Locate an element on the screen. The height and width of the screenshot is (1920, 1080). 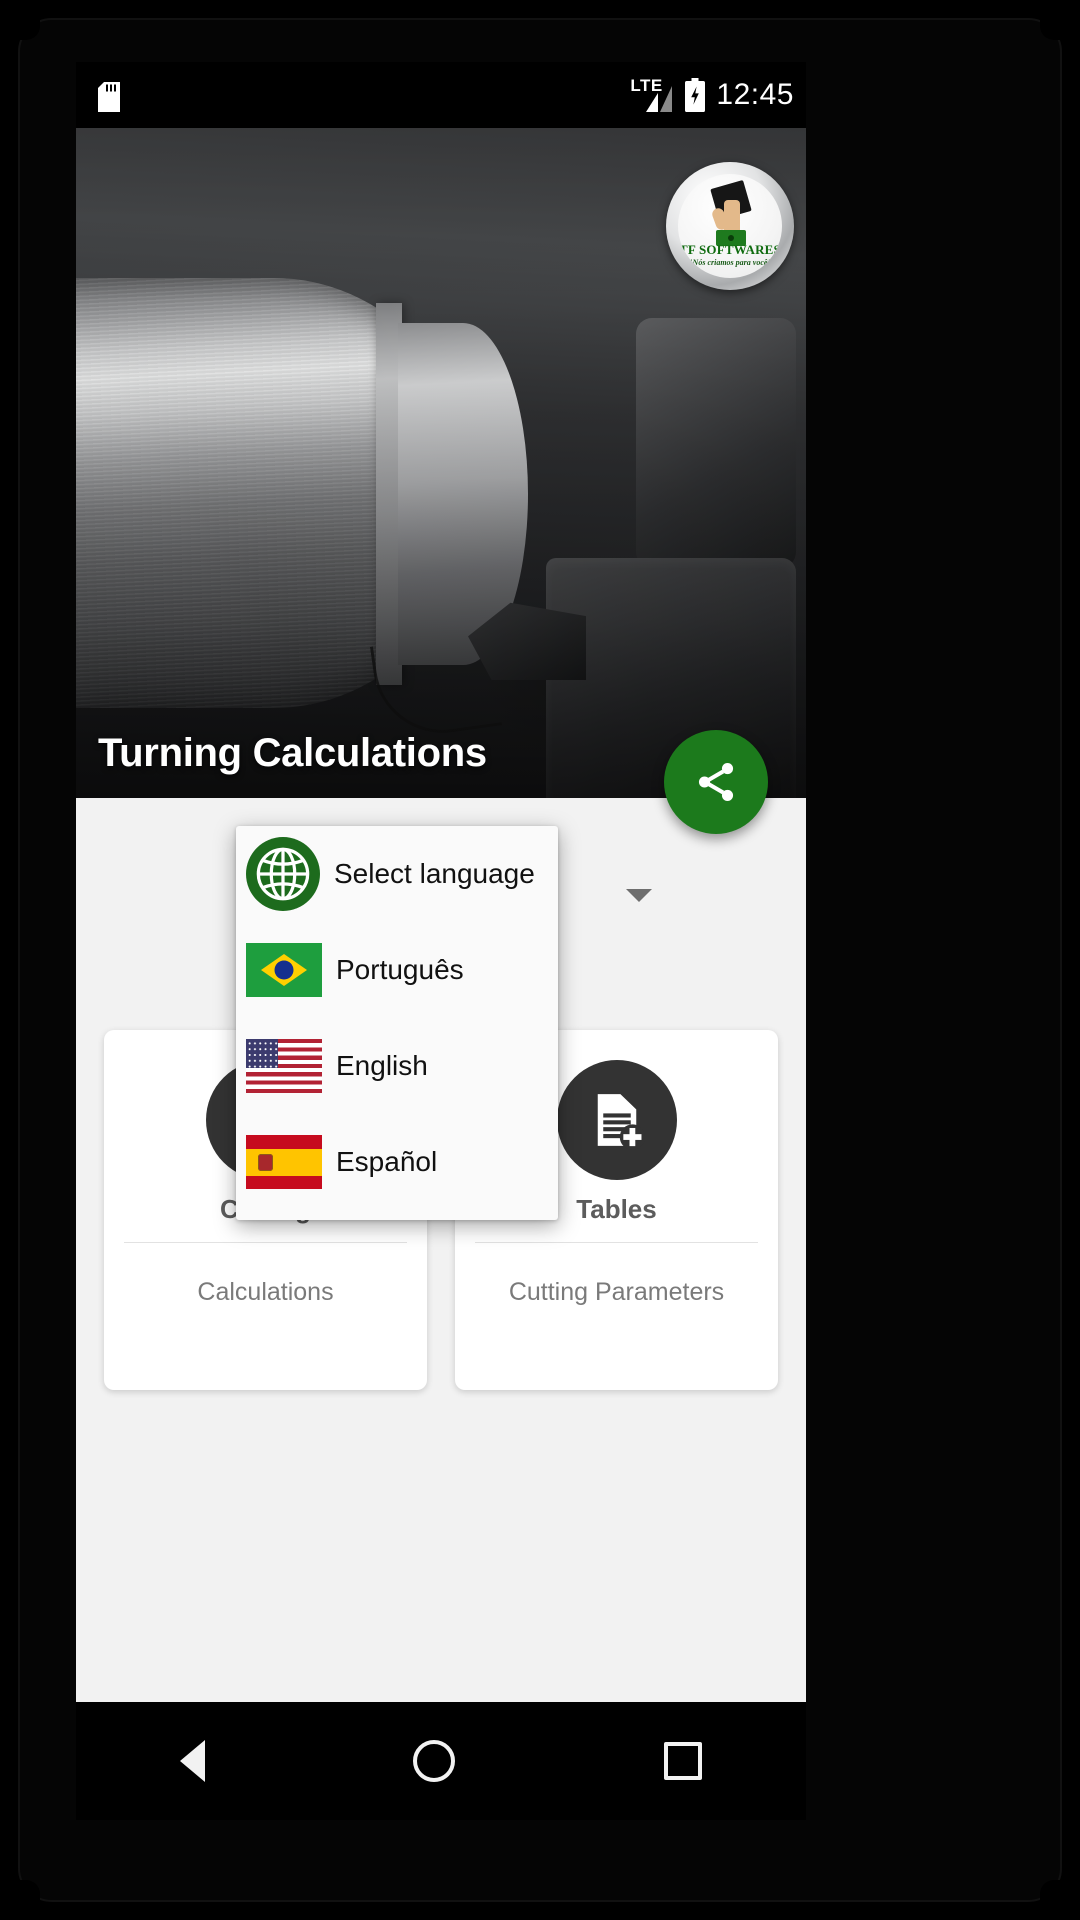
card-subtitle: Calculations is located at coordinates (265, 1292).